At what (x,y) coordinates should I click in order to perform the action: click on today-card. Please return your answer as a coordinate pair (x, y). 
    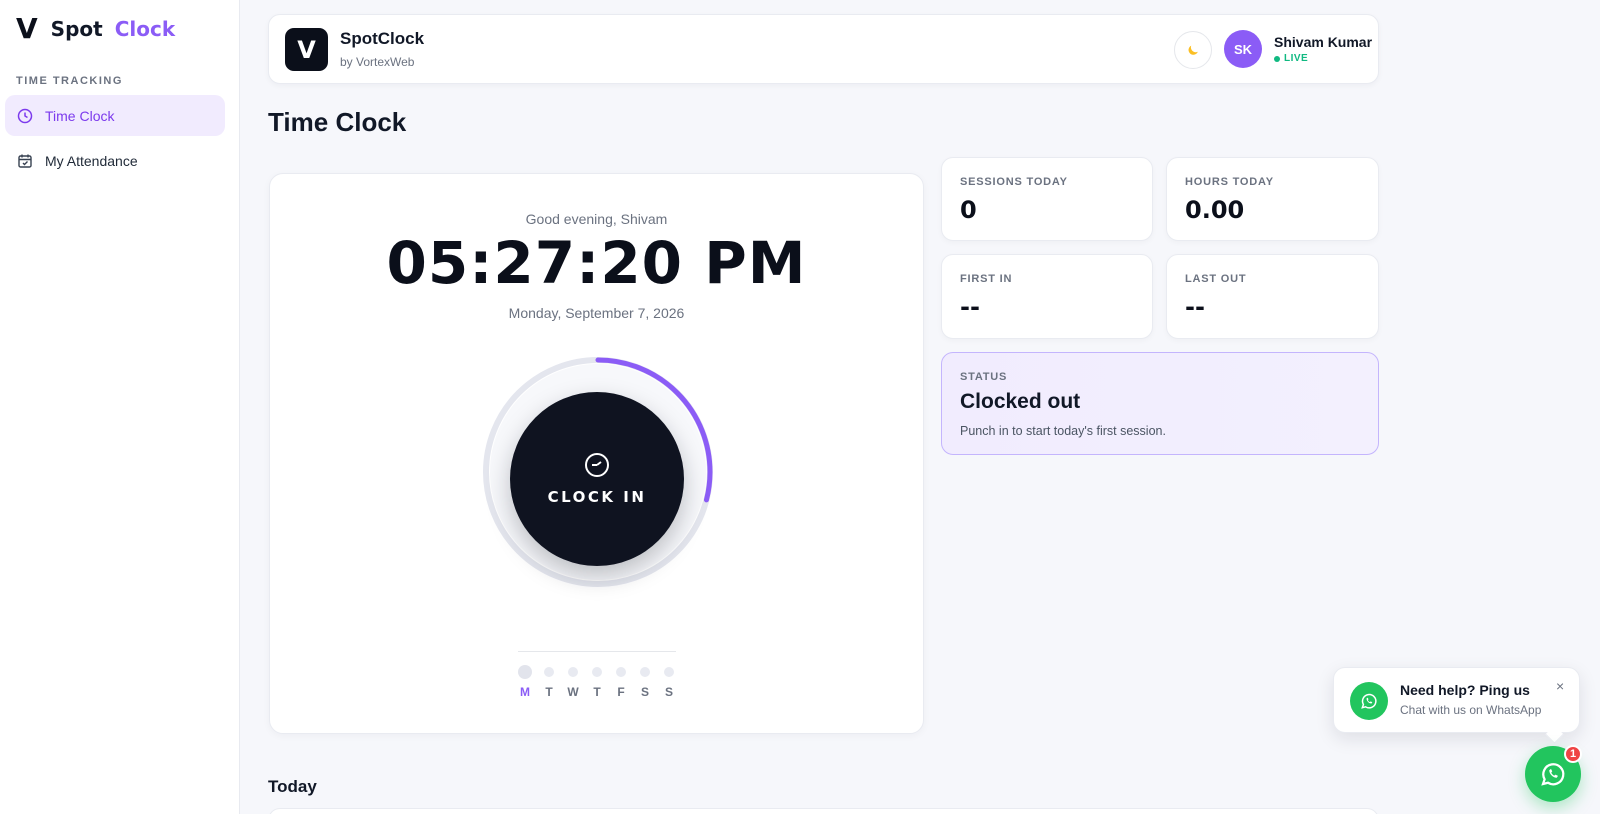
    Looking at the image, I should click on (823, 811).